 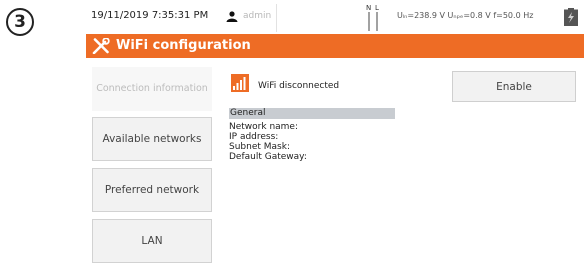 What do you see at coordinates (101, 46) in the screenshot?
I see `tools-icon` at bounding box center [101, 46].